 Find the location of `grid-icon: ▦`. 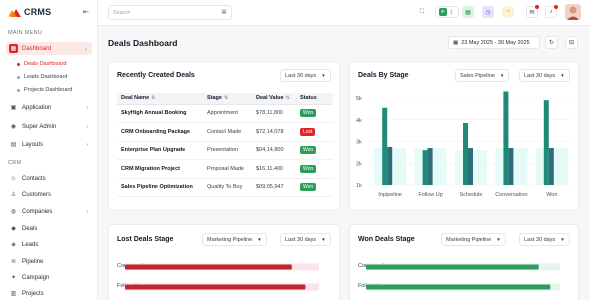

grid-icon: ▦ is located at coordinates (468, 12).